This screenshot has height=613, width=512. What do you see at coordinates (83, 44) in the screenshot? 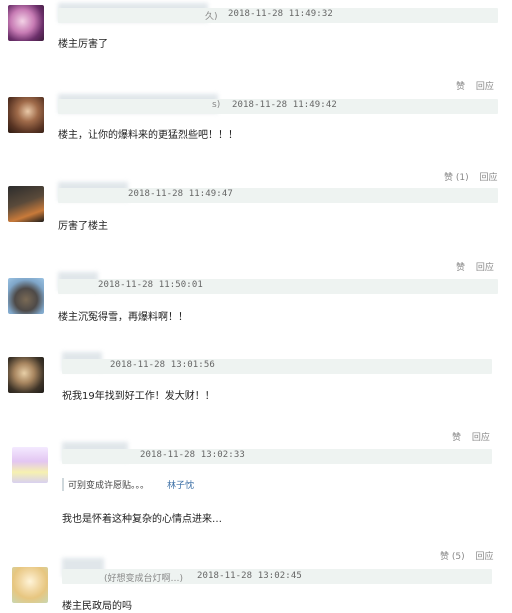
I see `comment-text: 楼主厉害了` at bounding box center [83, 44].